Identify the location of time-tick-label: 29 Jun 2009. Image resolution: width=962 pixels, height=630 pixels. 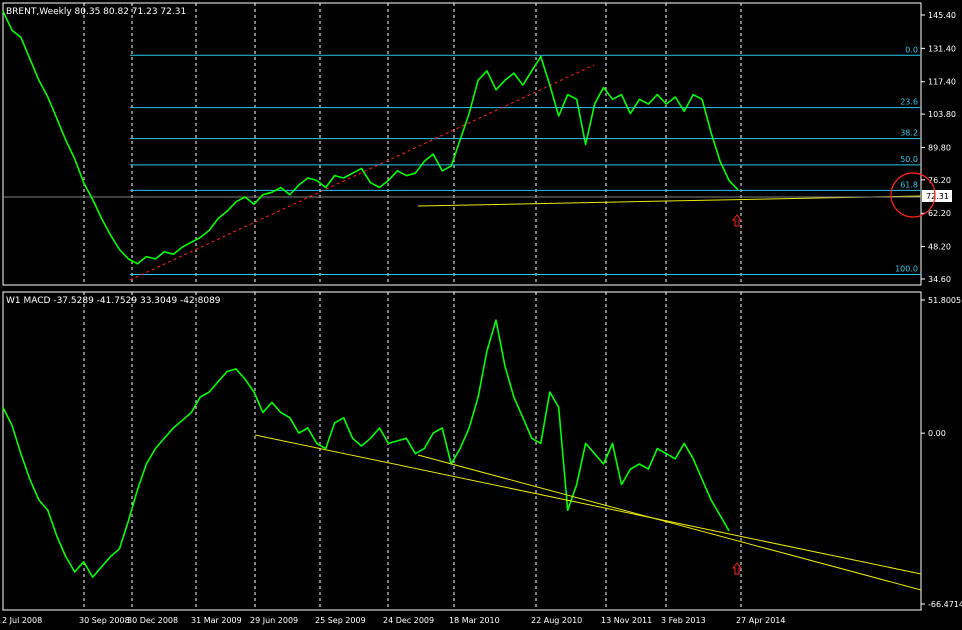
(274, 620).